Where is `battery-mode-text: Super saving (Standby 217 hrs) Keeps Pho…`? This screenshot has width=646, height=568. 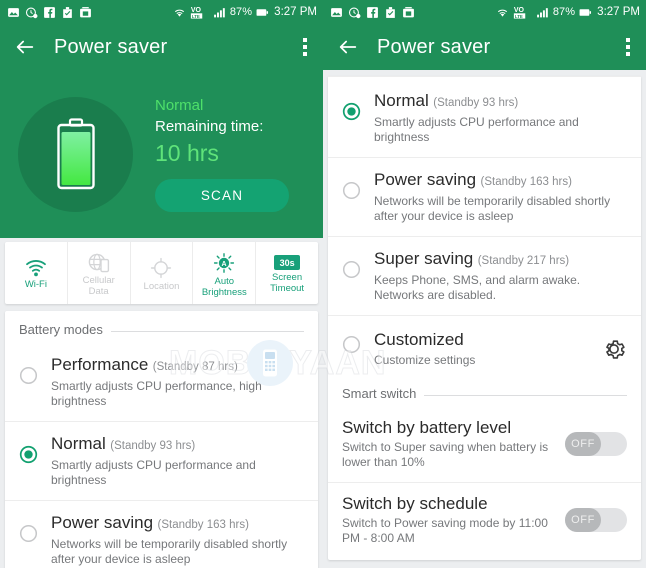 battery-mode-text: Super saving (Standby 217 hrs) Keeps Pho… is located at coordinates (500, 275).